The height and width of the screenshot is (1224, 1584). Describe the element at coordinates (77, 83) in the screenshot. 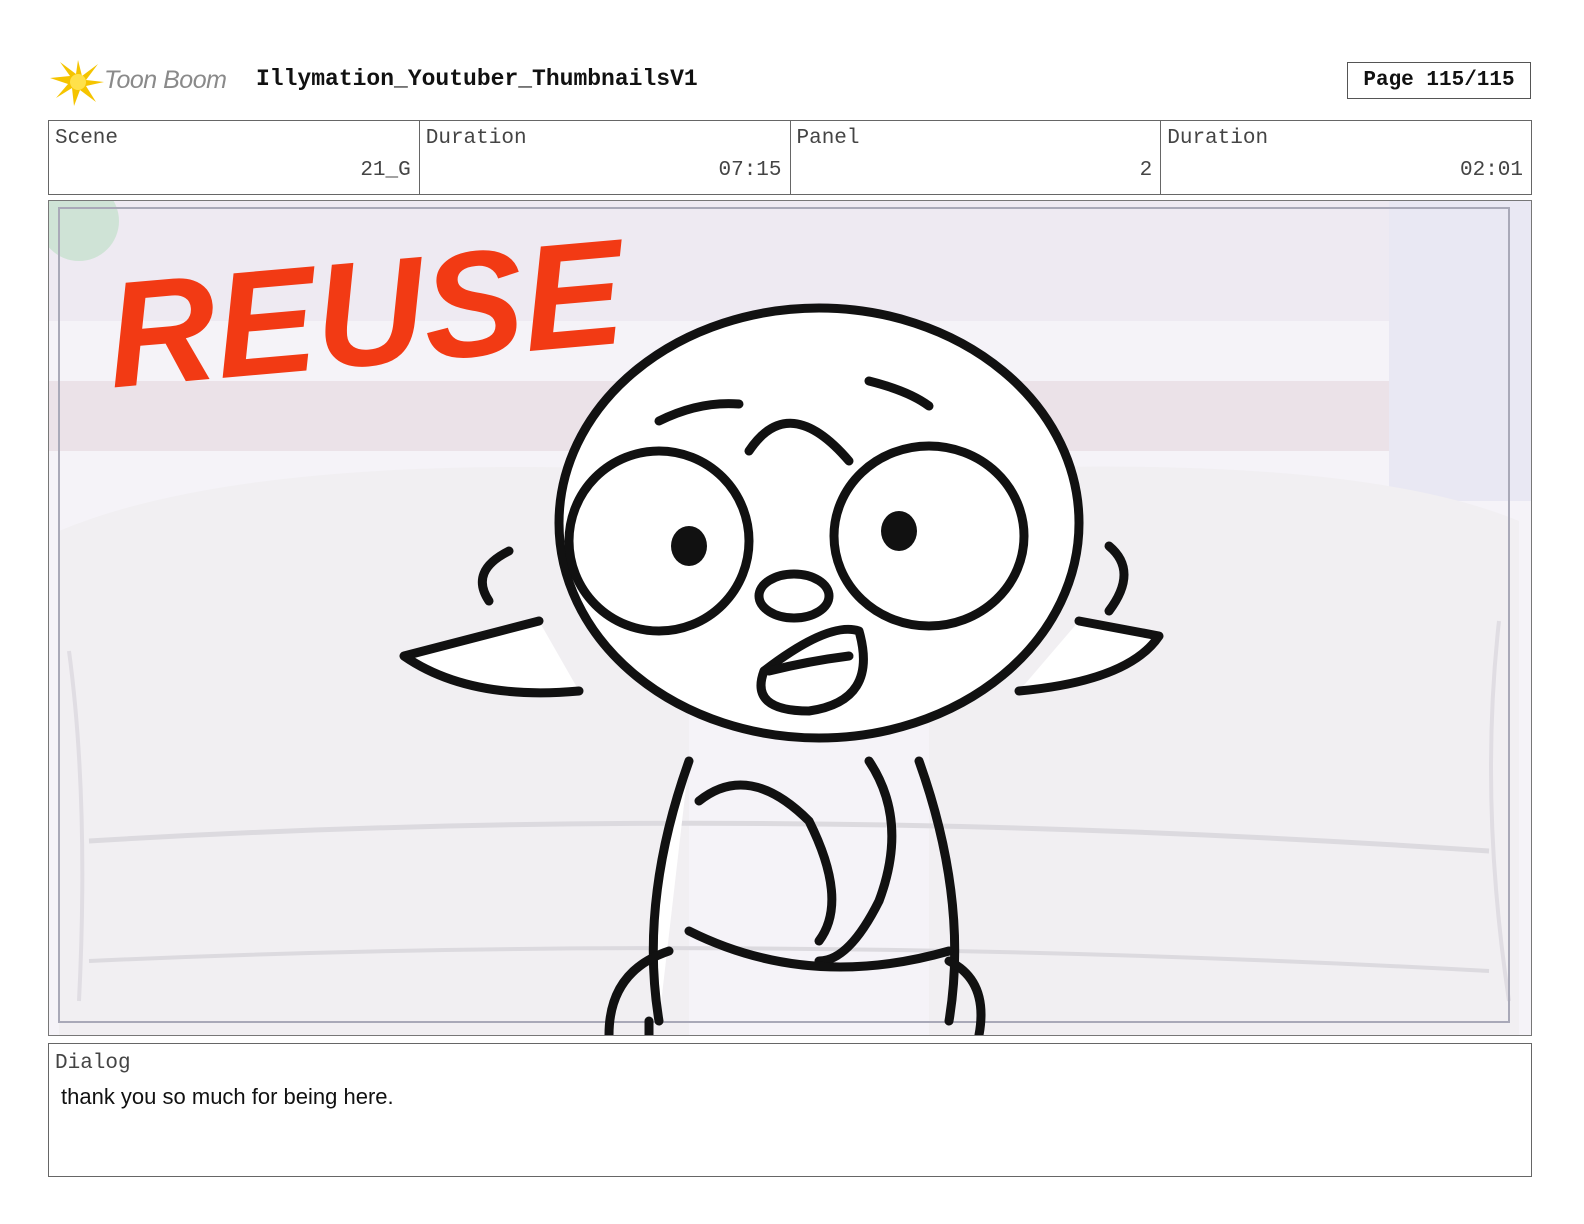

I see `starburst-icon` at that location.